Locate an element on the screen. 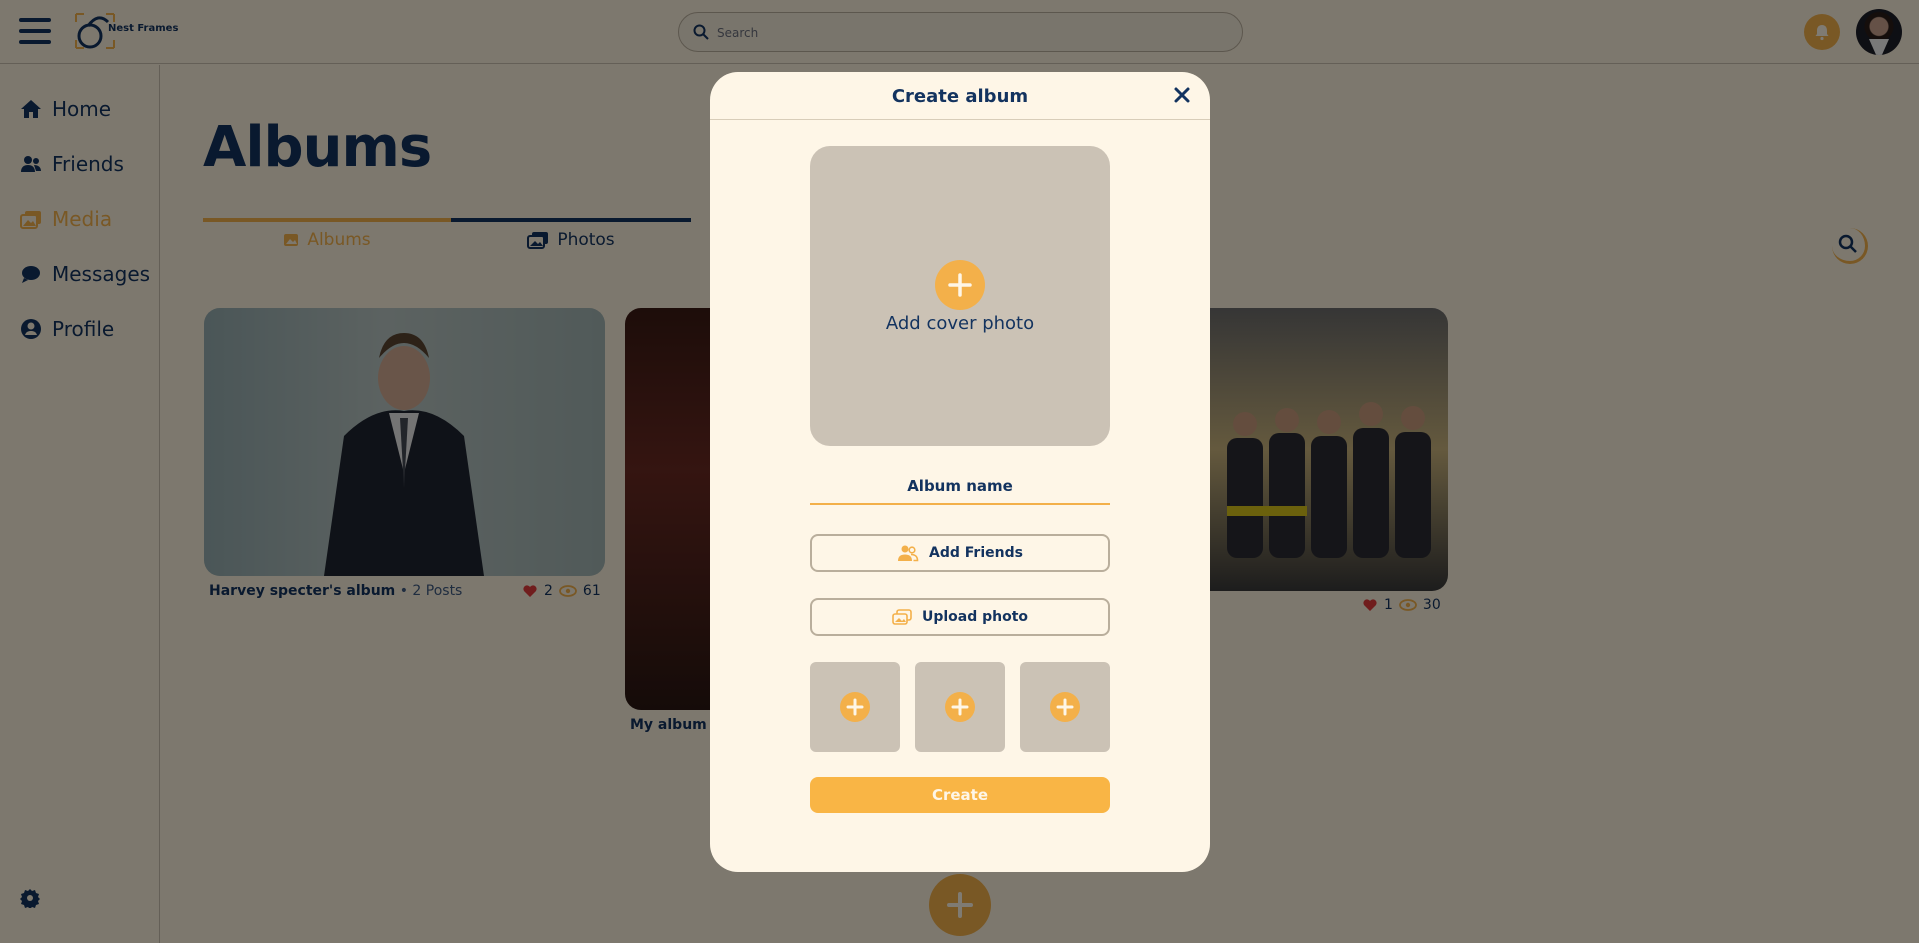 This screenshot has width=1919, height=943. upload-photo-button: Upload photo is located at coordinates (960, 617).